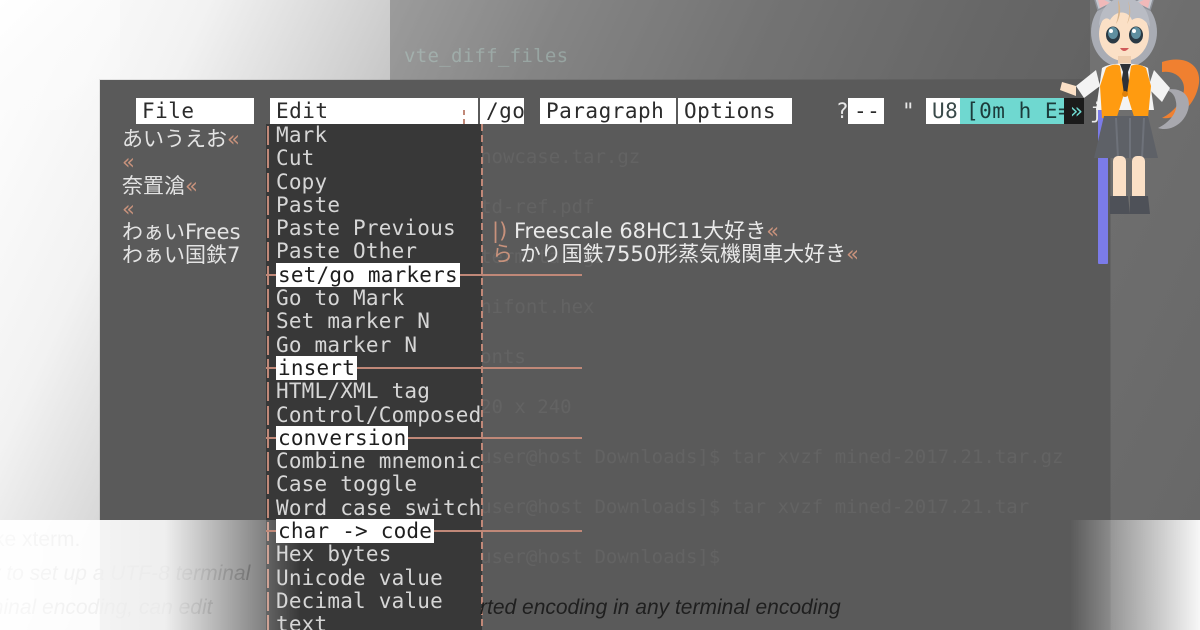 The height and width of the screenshot is (630, 1200). Describe the element at coordinates (374, 251) in the screenshot. I see `menu-item-paste-other: Paste Other` at that location.